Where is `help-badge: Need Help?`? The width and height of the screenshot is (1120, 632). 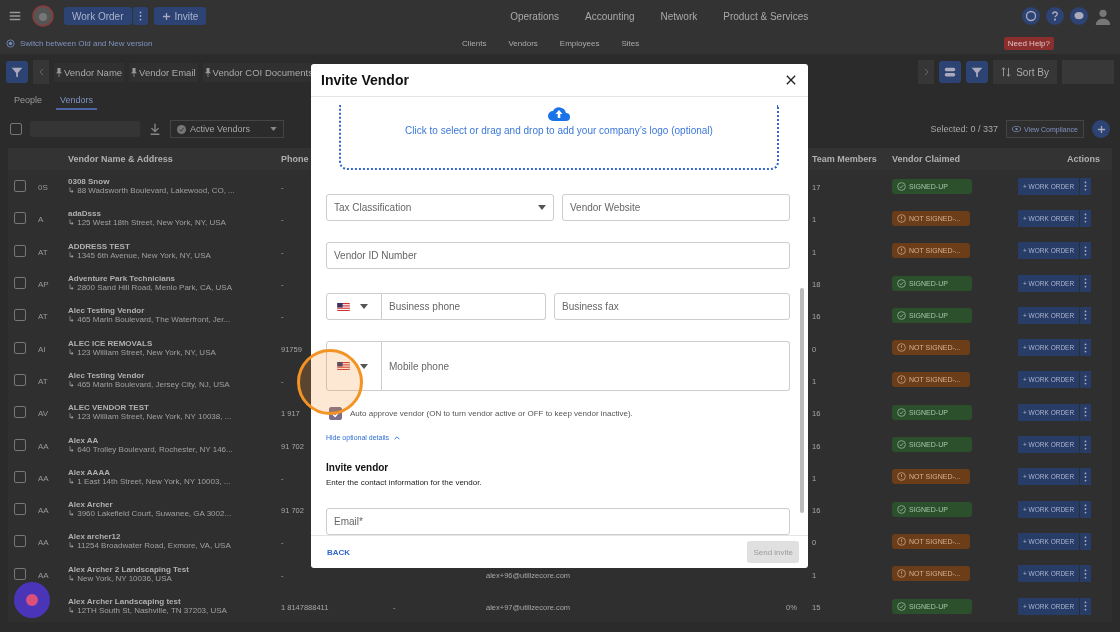
help-badge: Need Help? is located at coordinates (1028, 43).